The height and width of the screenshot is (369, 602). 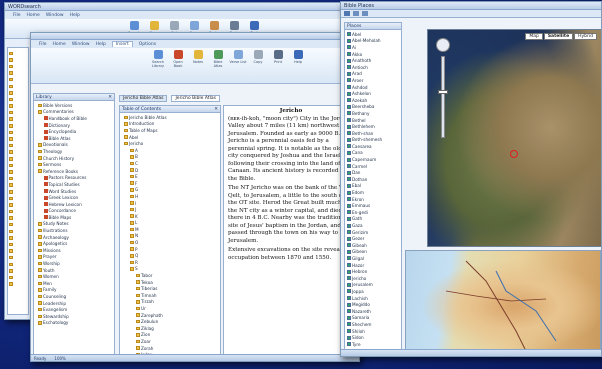 I want to click on place-item: Gath, so click(x=373, y=219).